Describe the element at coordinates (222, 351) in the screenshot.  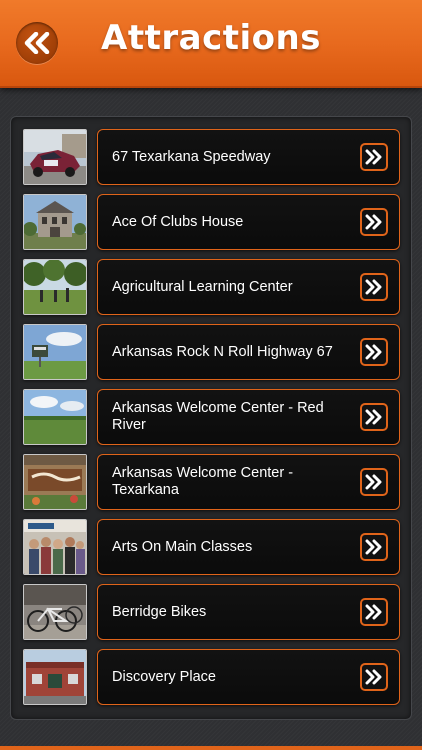
I see `item-label: Arkansas Rock N Roll Highway 67` at that location.